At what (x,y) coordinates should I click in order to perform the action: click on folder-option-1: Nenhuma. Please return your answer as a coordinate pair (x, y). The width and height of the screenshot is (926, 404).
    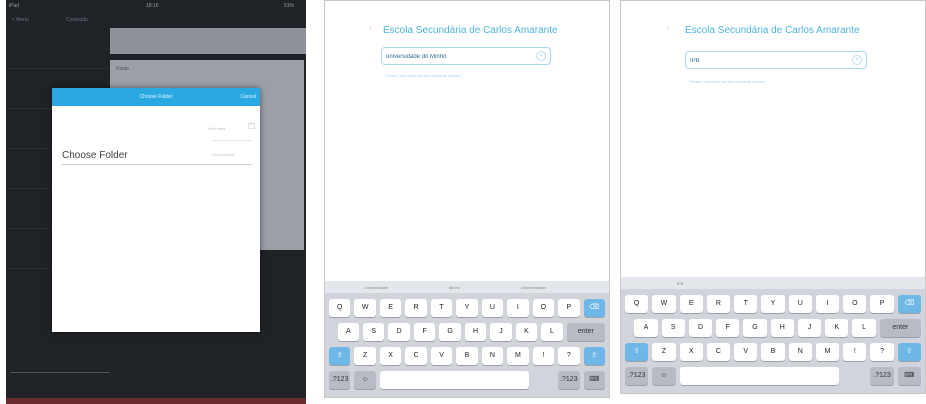
    Looking at the image, I should click on (216, 128).